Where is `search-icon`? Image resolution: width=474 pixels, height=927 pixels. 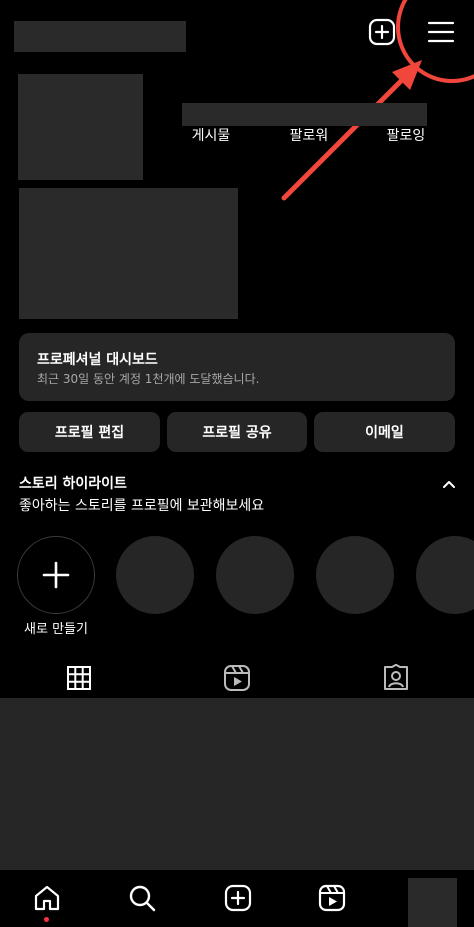 search-icon is located at coordinates (142, 898).